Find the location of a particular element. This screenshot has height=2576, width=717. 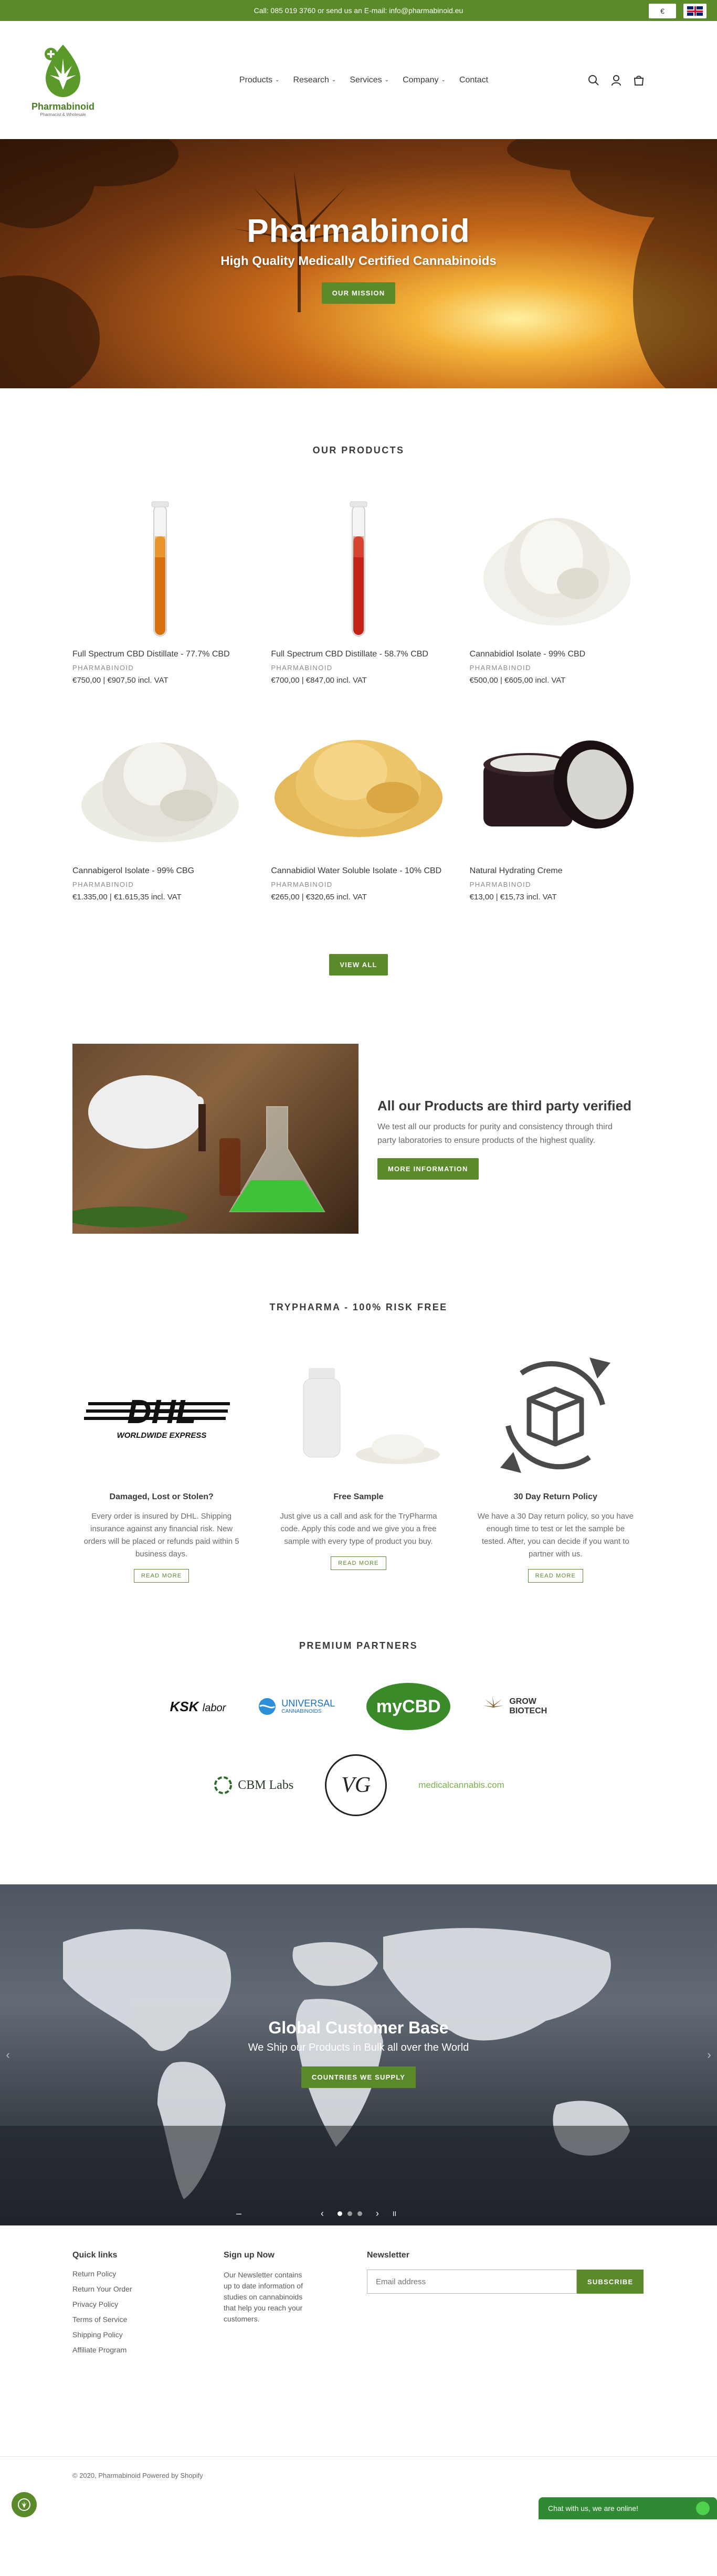

partner-vg-logo: VG is located at coordinates (356, 1785).